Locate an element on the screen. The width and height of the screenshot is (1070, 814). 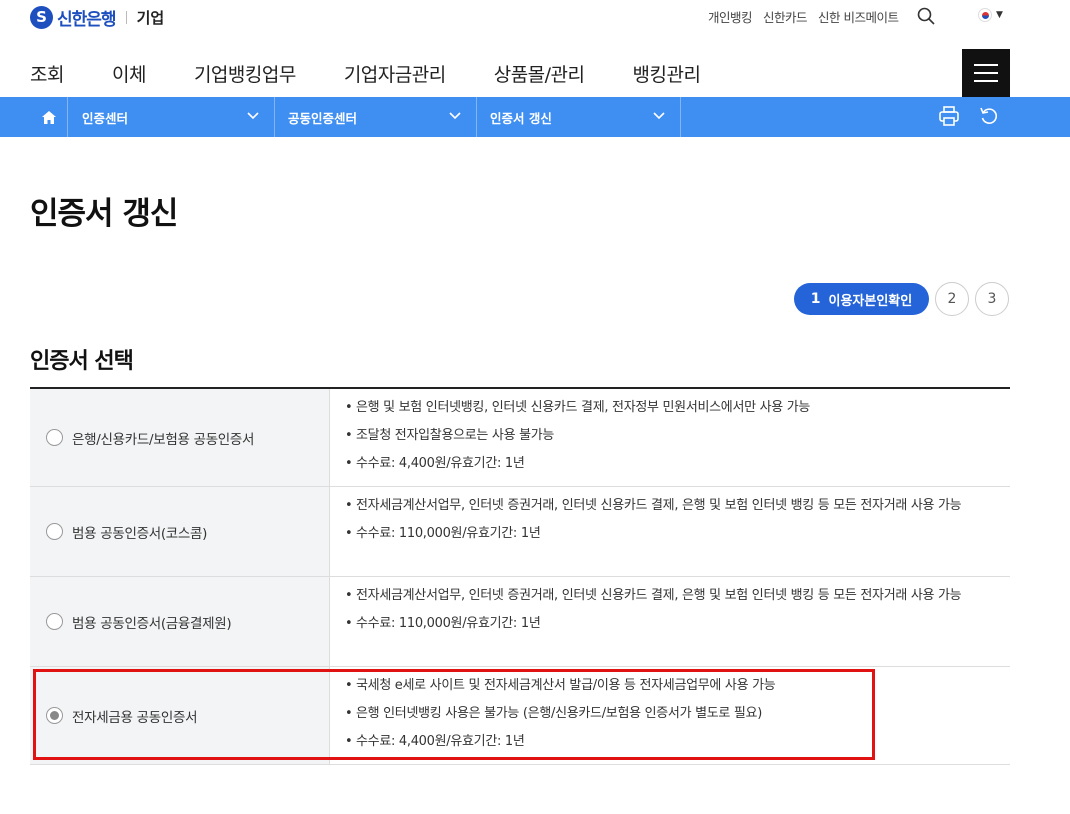
chevron-down-icon: ▼ is located at coordinates (999, 15).